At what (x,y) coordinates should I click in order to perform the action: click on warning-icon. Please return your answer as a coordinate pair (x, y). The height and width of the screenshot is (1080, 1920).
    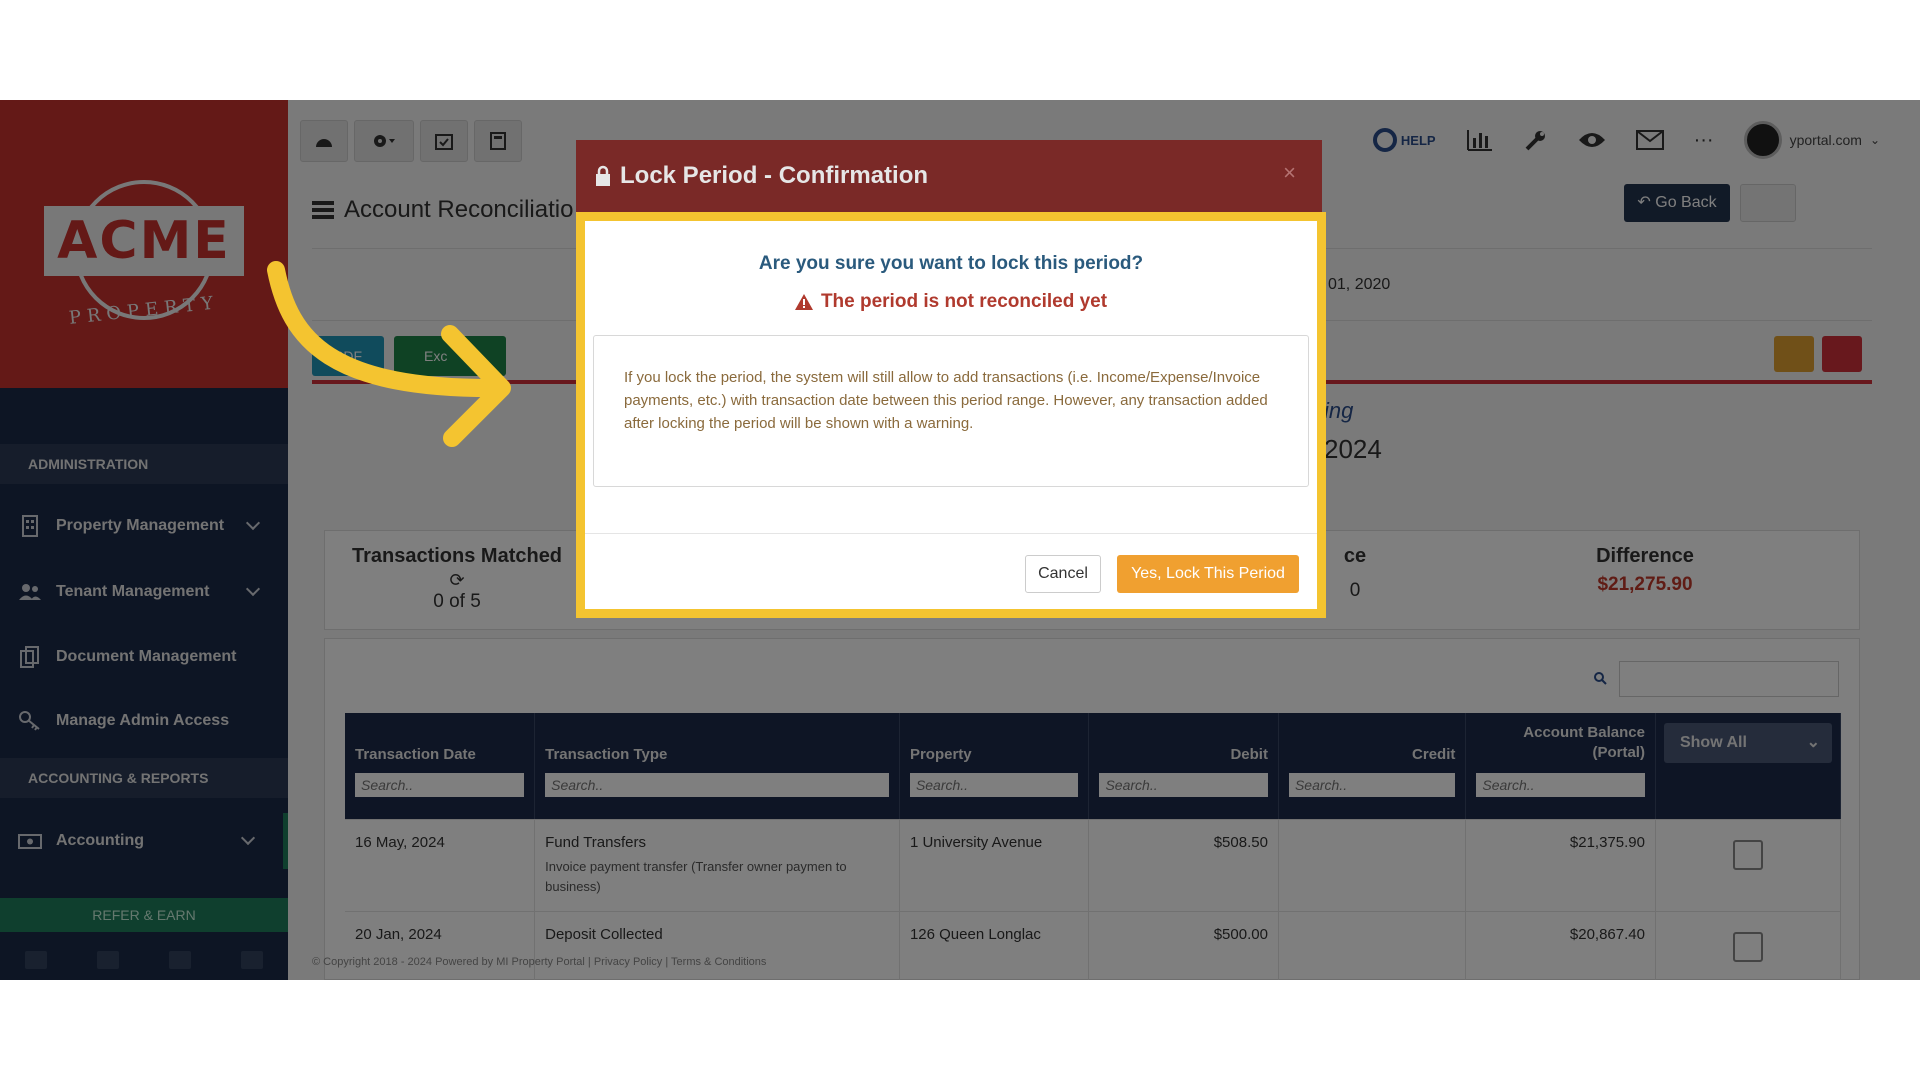
    Looking at the image, I should click on (803, 302).